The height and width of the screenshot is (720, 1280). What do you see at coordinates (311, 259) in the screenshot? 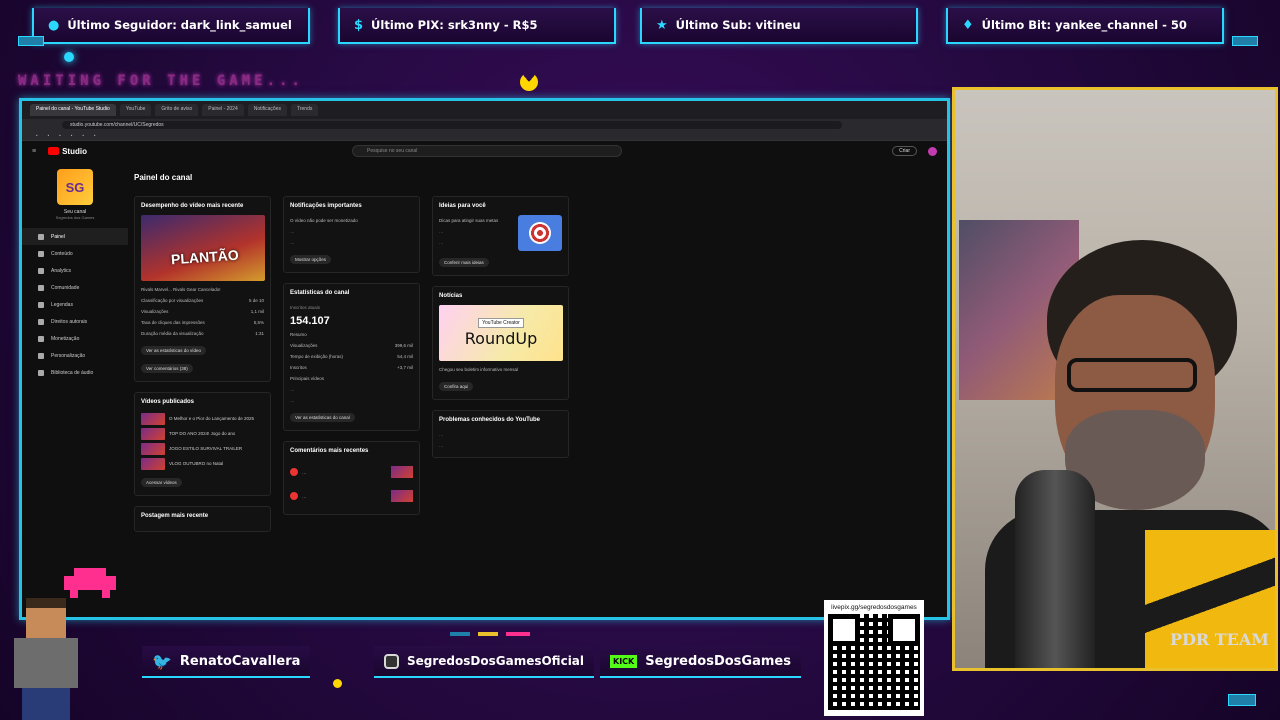
I see `show-options-button: Mostrar opções` at bounding box center [311, 259].